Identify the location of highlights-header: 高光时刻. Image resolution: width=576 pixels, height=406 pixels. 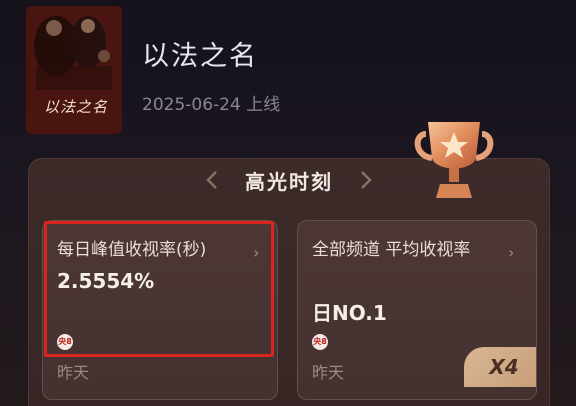
(289, 180).